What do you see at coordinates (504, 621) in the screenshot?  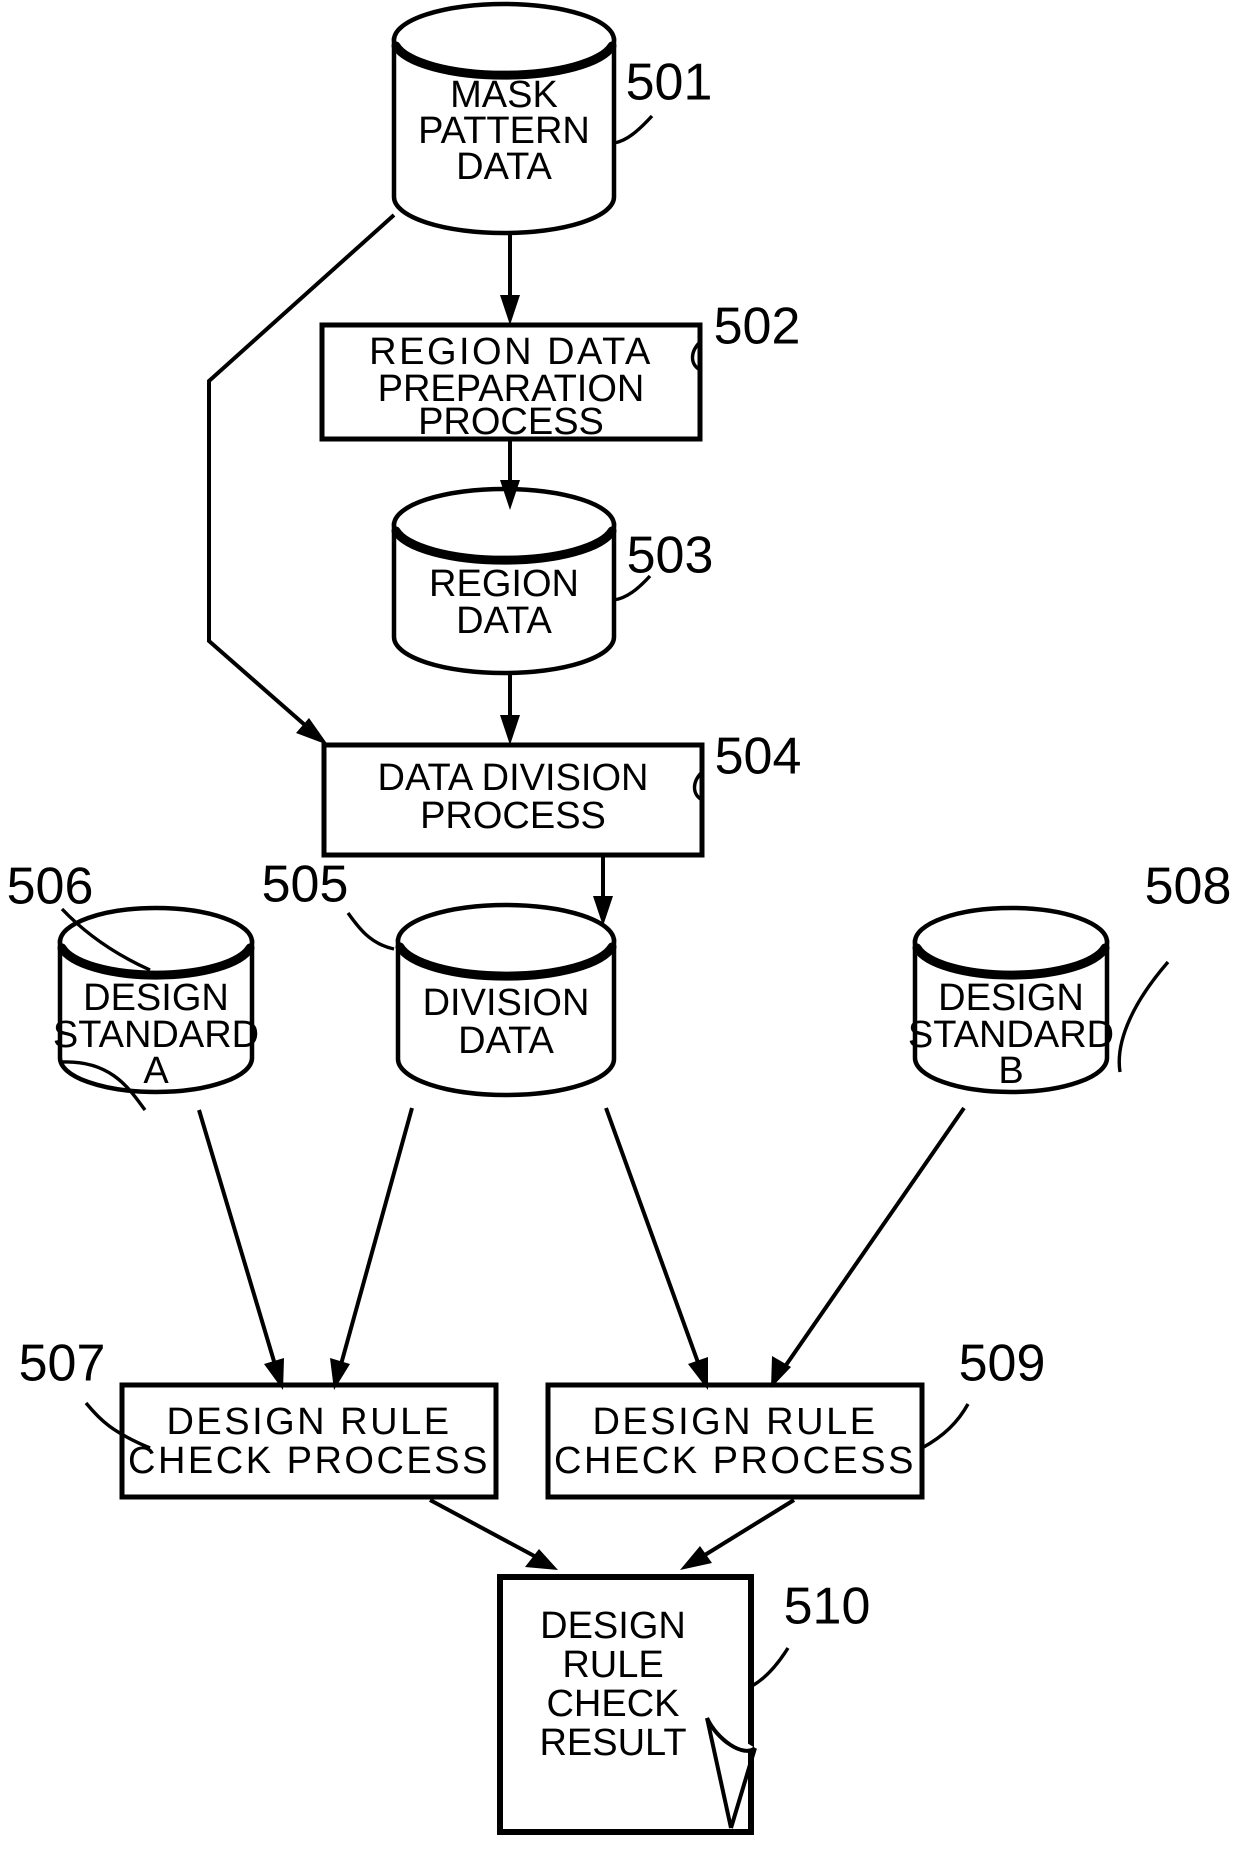 I see `node-503-line-1: DATA` at bounding box center [504, 621].